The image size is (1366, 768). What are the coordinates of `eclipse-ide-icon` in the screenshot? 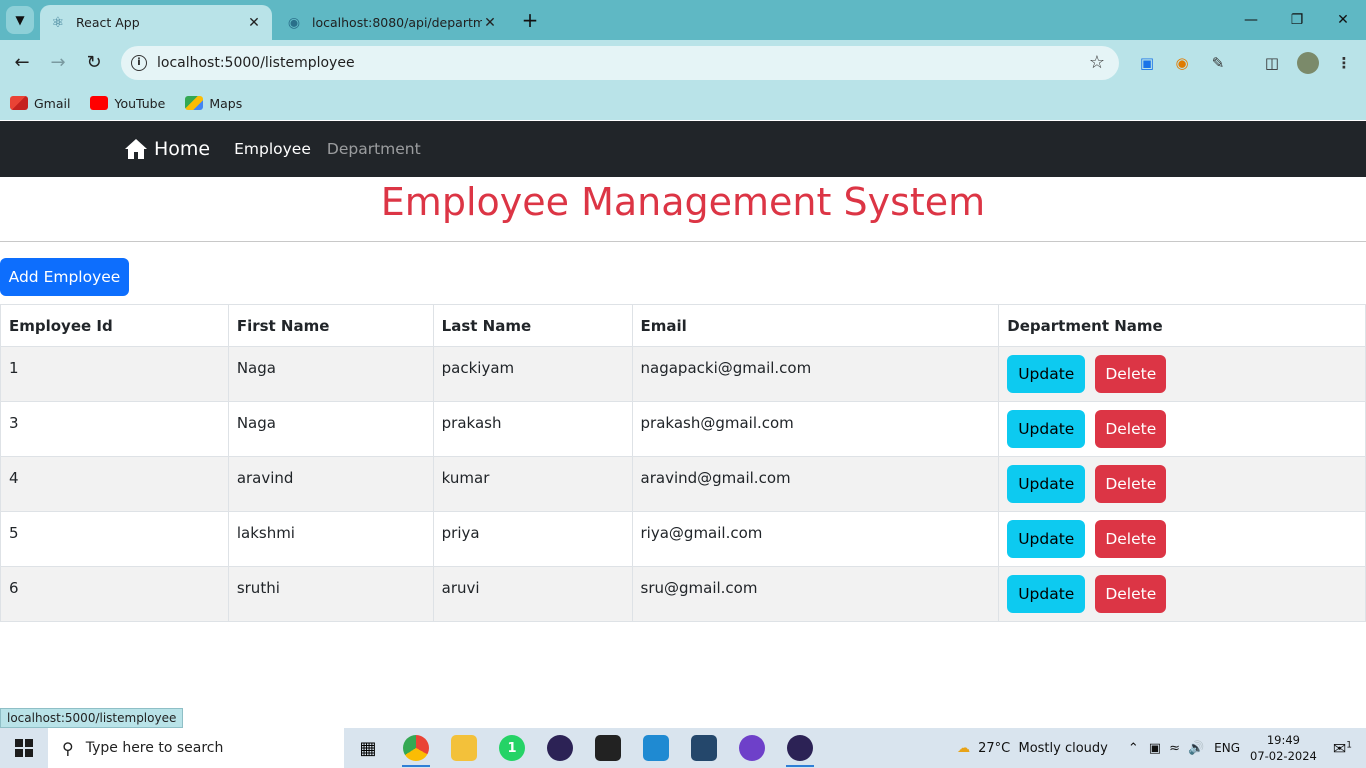 It's located at (800, 748).